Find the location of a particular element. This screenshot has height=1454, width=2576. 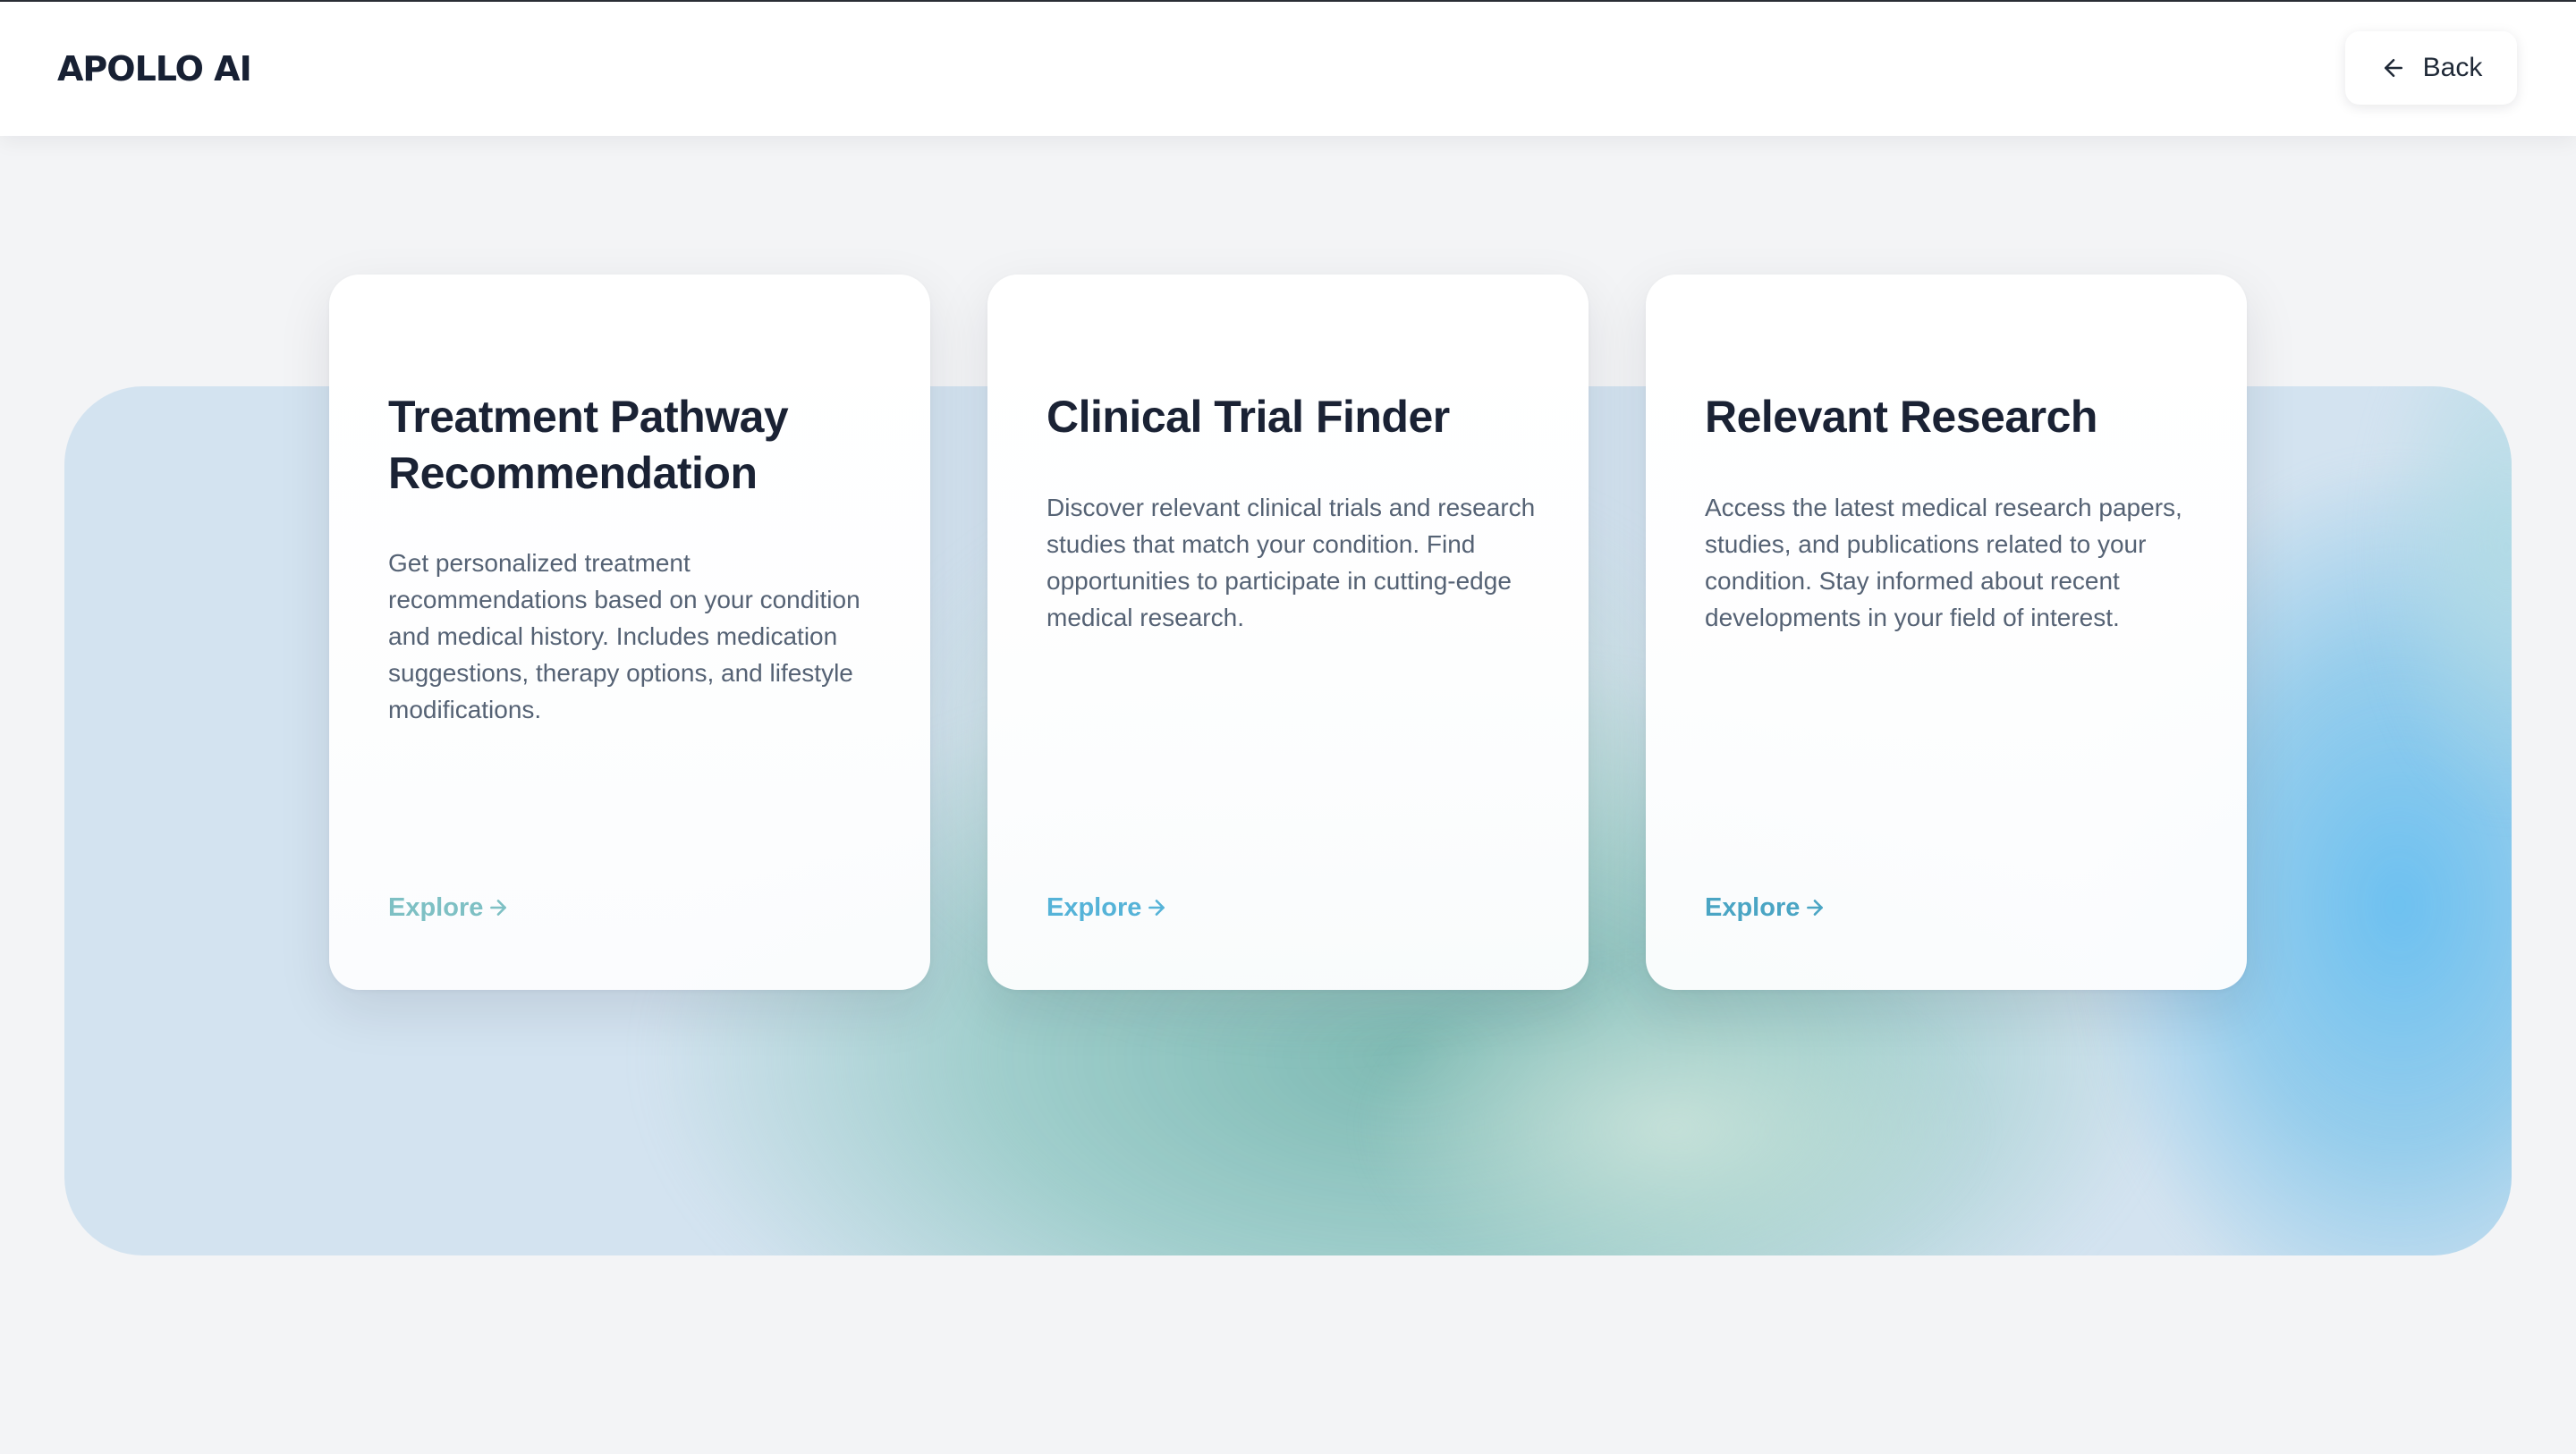

card-title: Relevant Research is located at coordinates (1901, 417).